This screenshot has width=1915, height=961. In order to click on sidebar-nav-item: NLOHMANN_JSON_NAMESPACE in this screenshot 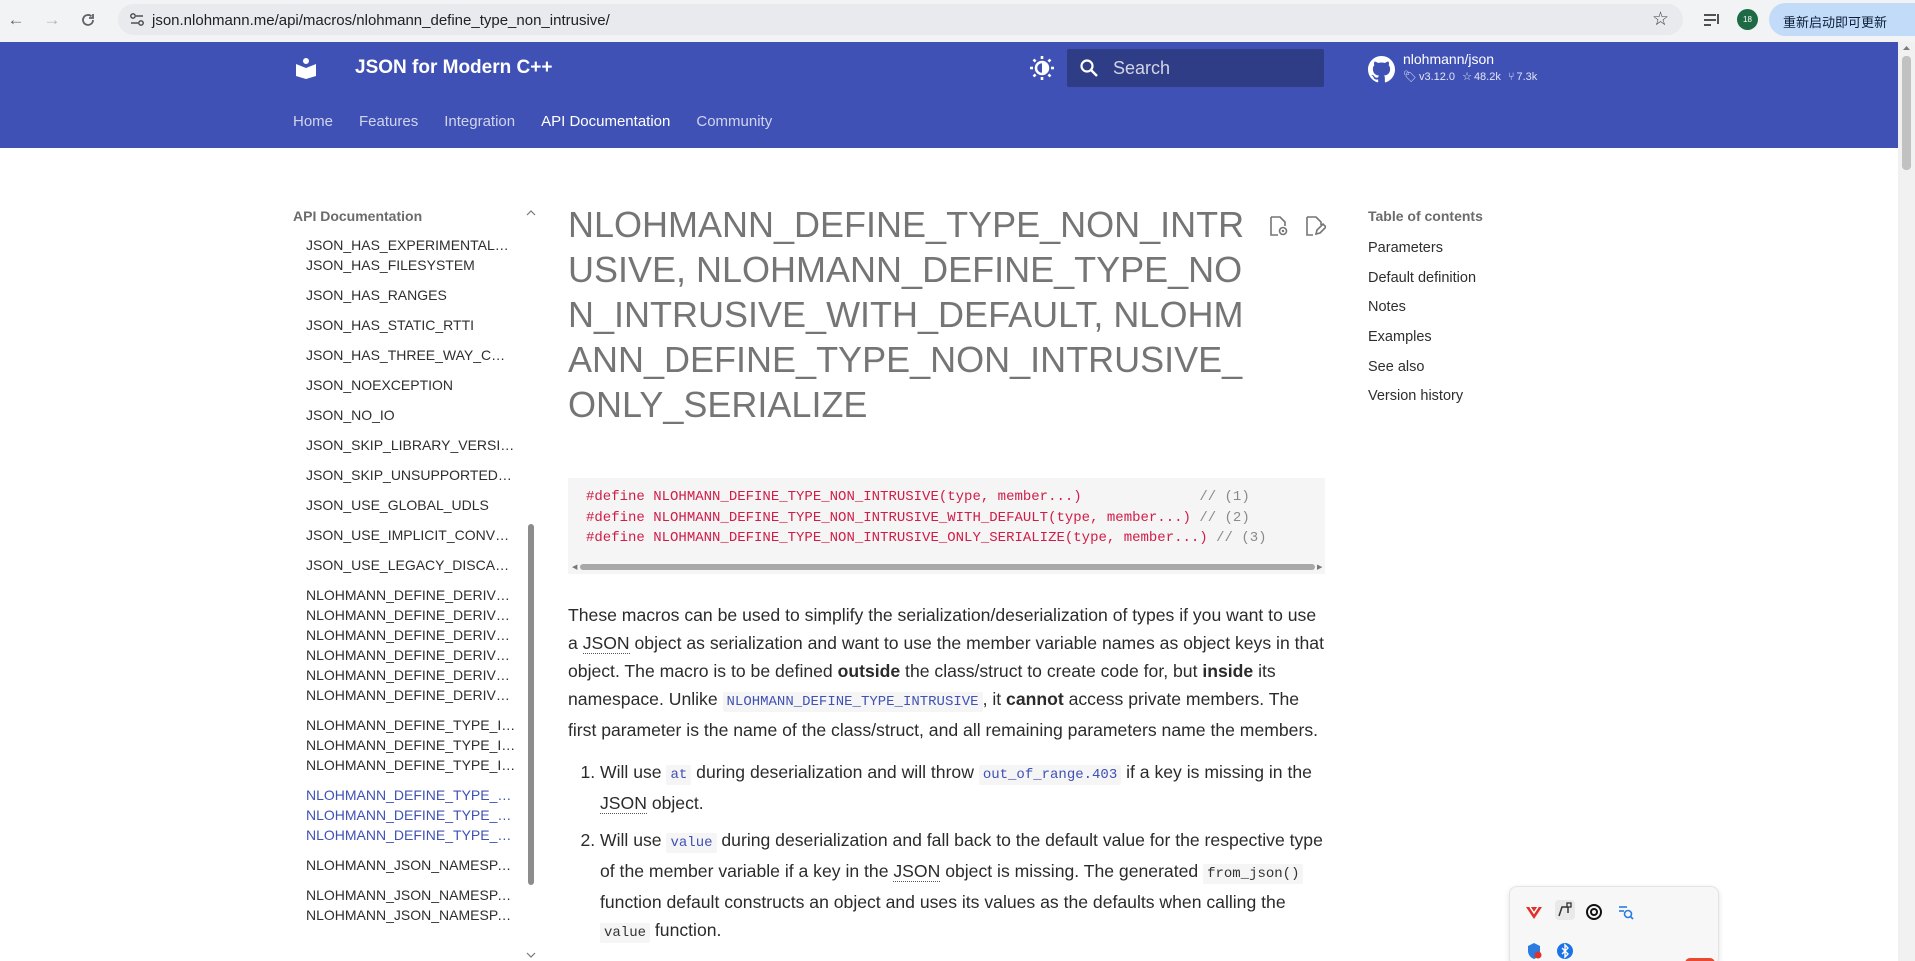, I will do `click(411, 865)`.